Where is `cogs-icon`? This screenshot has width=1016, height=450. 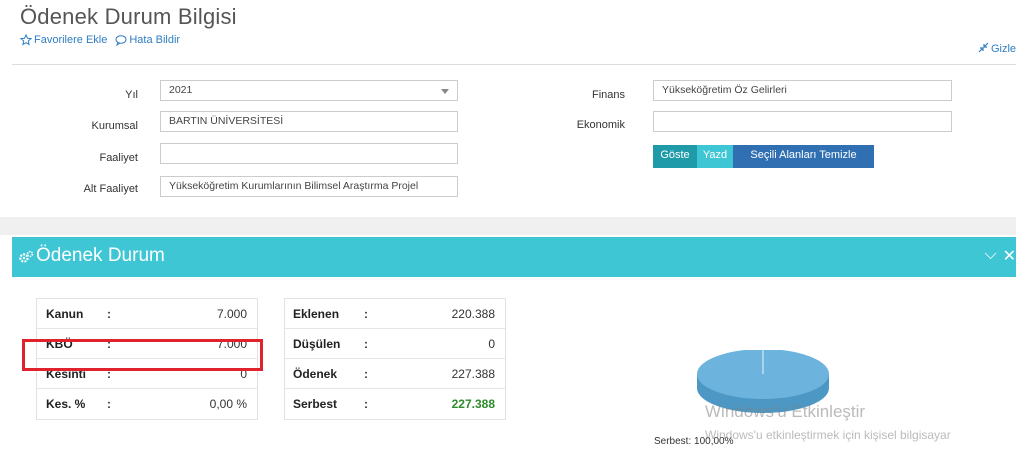
cogs-icon is located at coordinates (26, 257).